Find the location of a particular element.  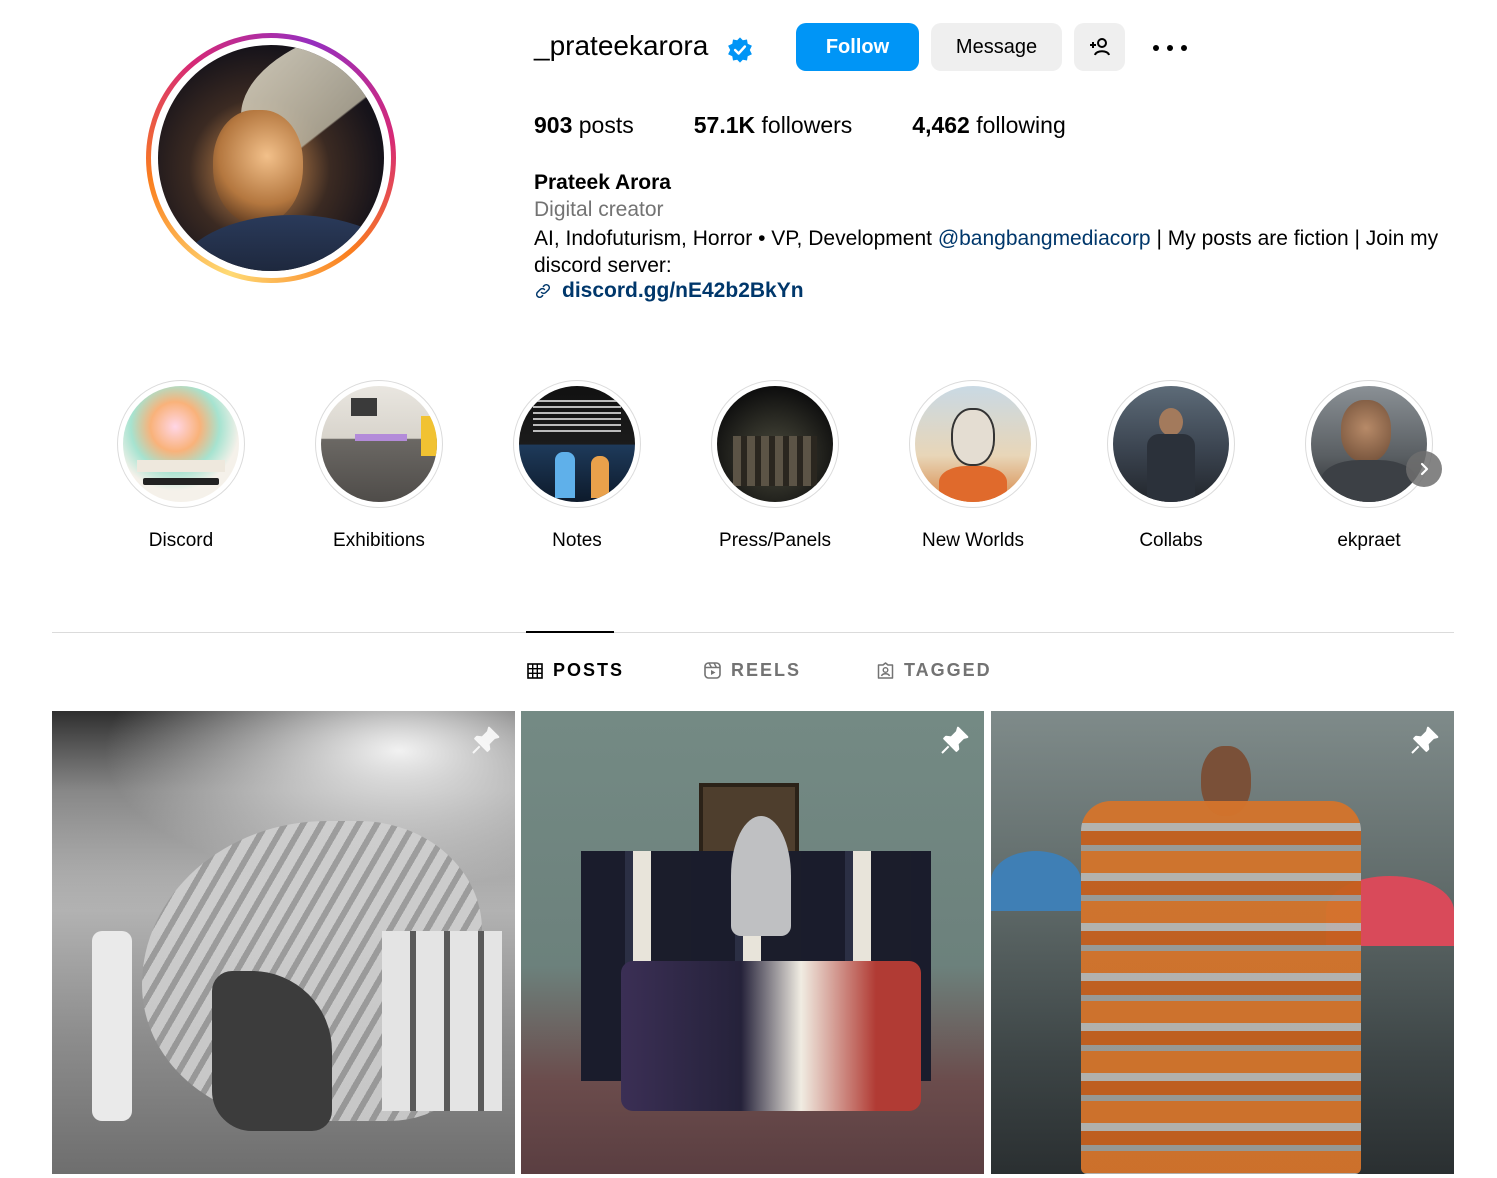

post-ghost is located at coordinates (761, 876).